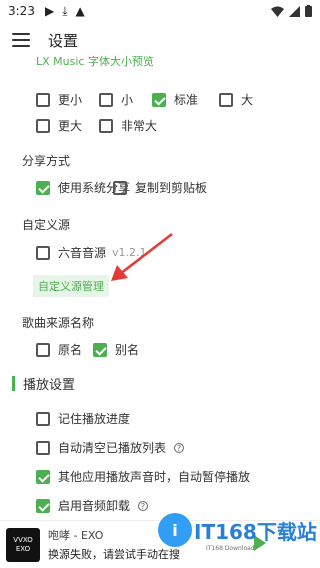 This screenshot has height=568, width=320. Describe the element at coordinates (171, 188) in the screenshot. I see `option-label: 复制到剪贴板` at that location.